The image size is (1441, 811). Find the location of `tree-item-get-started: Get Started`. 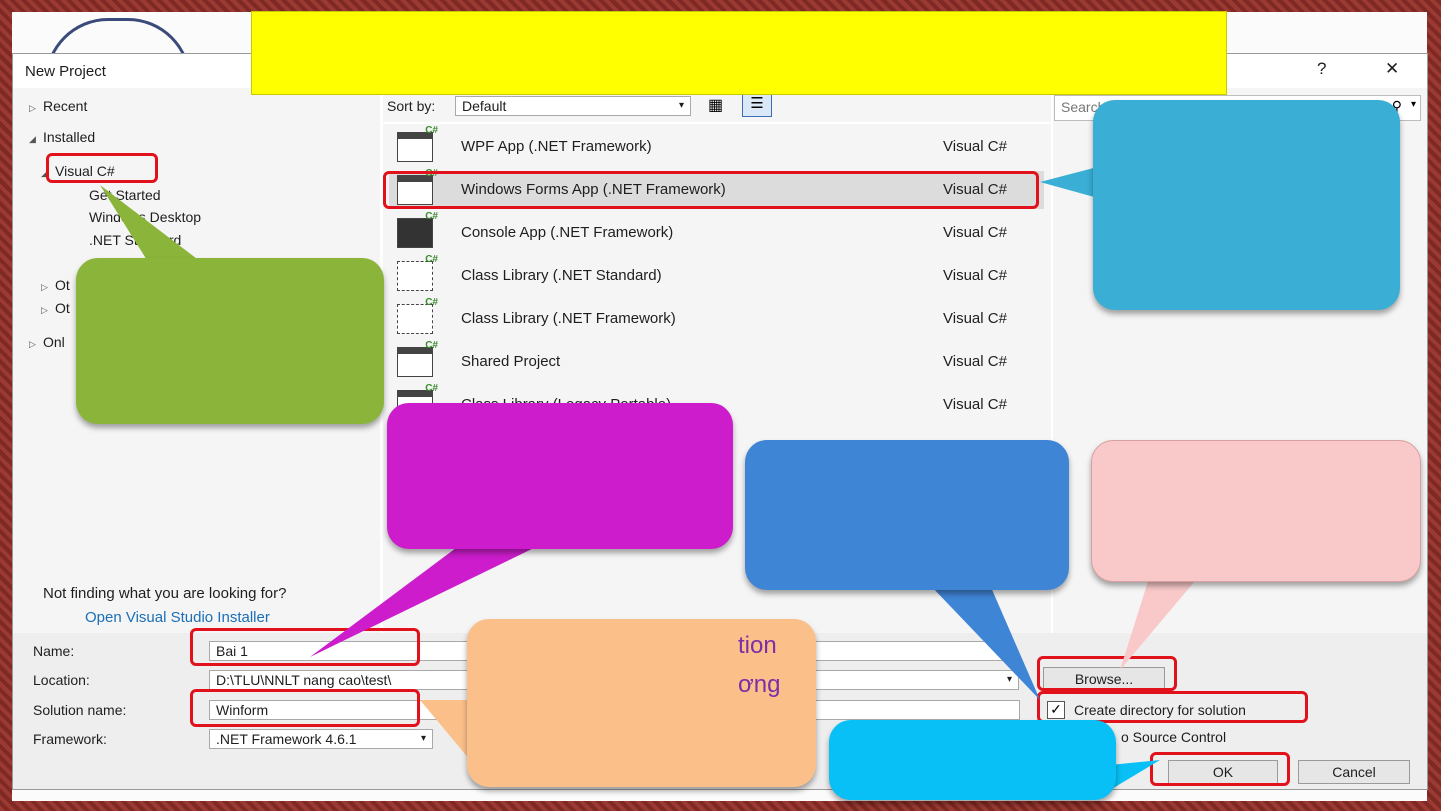

tree-item-get-started: Get Started is located at coordinates (125, 195).